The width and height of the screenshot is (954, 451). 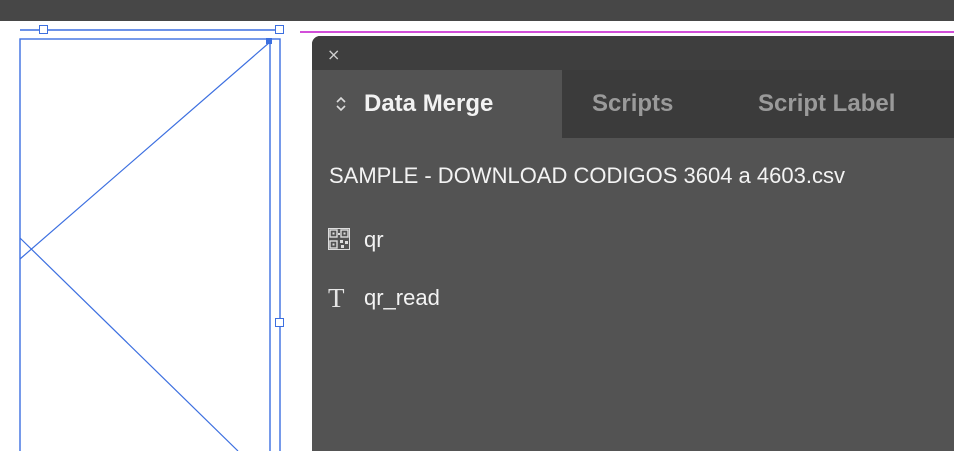 I want to click on frame-corner-point, so click(x=269, y=41).